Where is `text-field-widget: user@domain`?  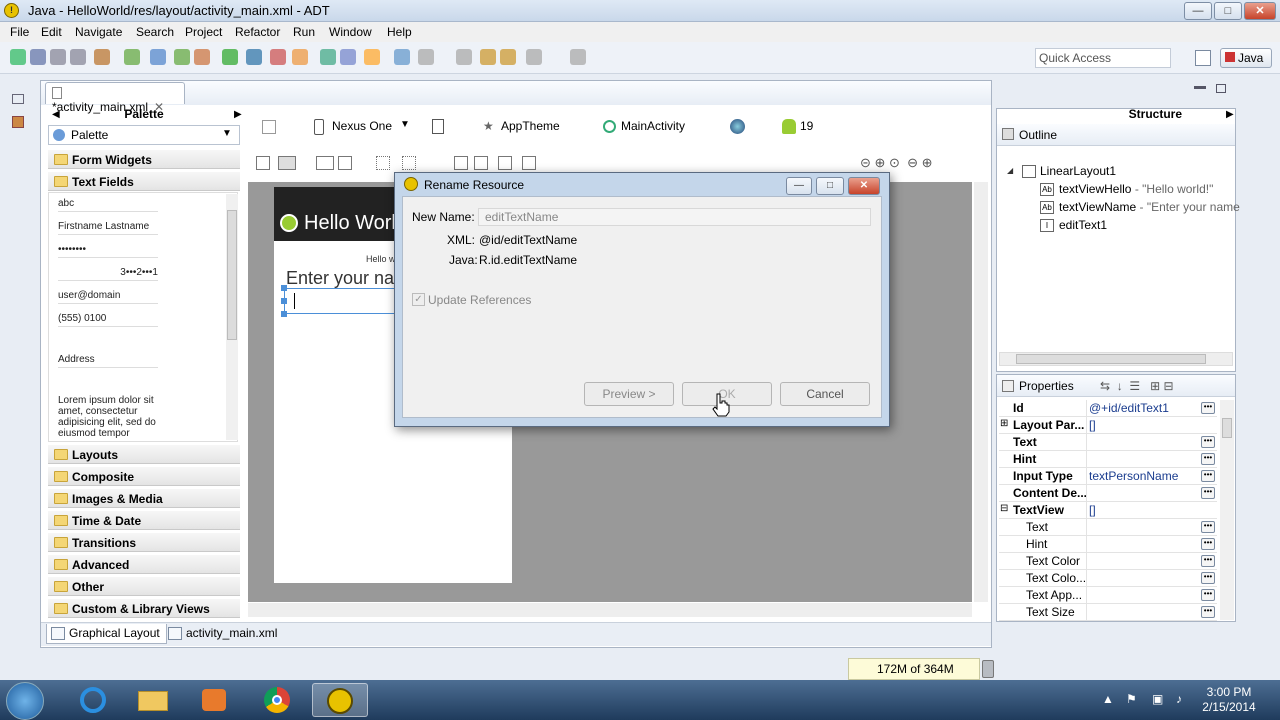 text-field-widget: user@domain is located at coordinates (108, 297).